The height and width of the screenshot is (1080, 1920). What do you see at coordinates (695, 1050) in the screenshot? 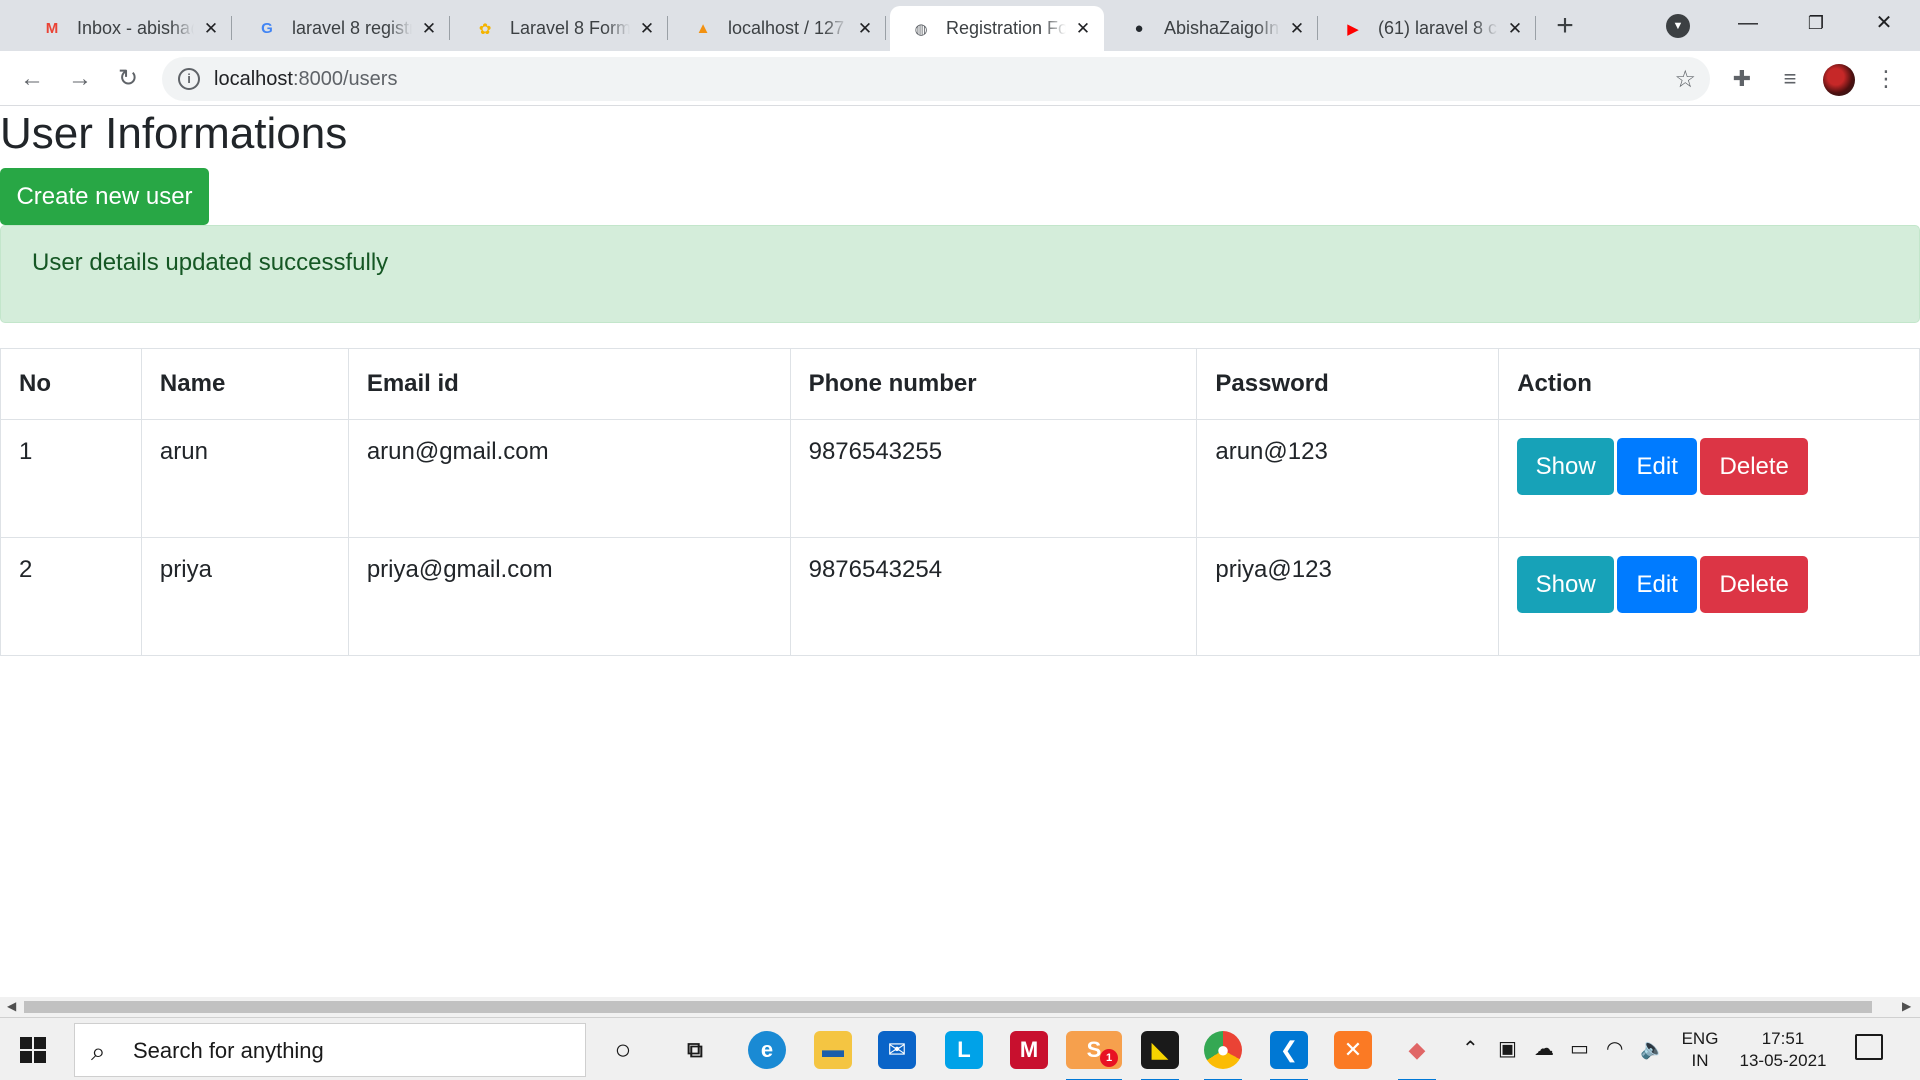
I see `task-view-icon: ⧉` at bounding box center [695, 1050].